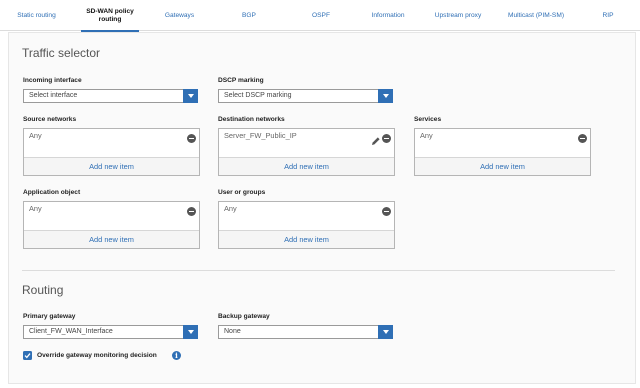 The height and width of the screenshot is (388, 640). What do you see at coordinates (244, 316) in the screenshot?
I see `backup-gateway-label: Backup gateway` at bounding box center [244, 316].